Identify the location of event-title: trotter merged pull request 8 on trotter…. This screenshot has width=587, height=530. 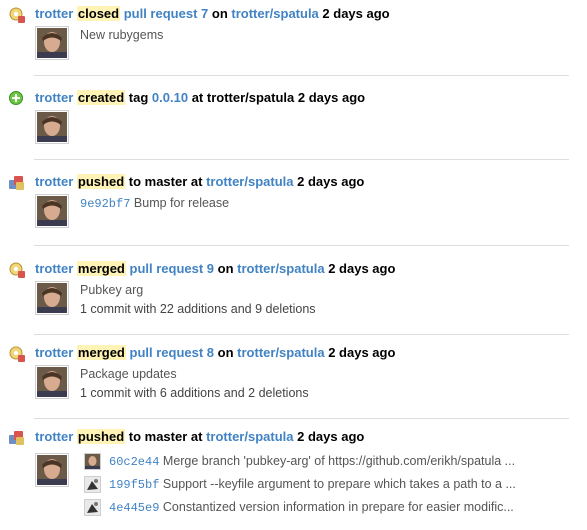
(215, 352).